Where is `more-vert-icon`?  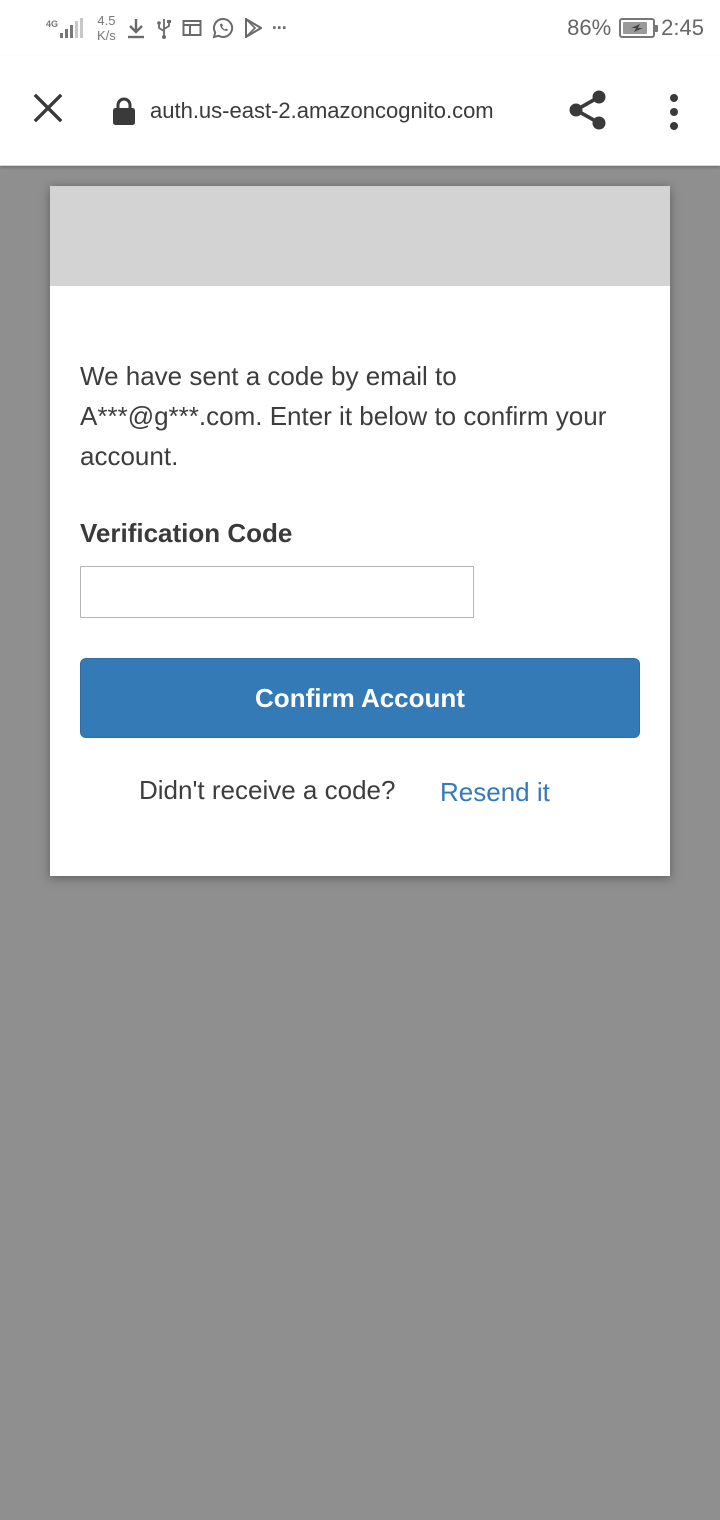 more-vert-icon is located at coordinates (674, 112).